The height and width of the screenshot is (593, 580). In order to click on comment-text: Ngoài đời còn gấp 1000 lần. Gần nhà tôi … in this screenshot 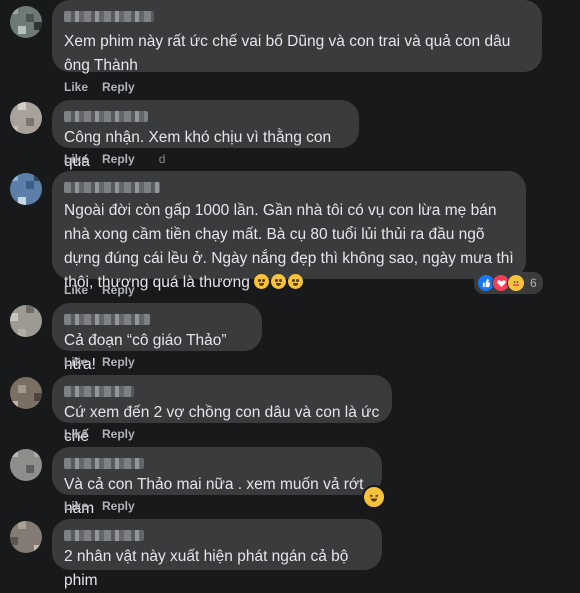, I will do `click(289, 247)`.